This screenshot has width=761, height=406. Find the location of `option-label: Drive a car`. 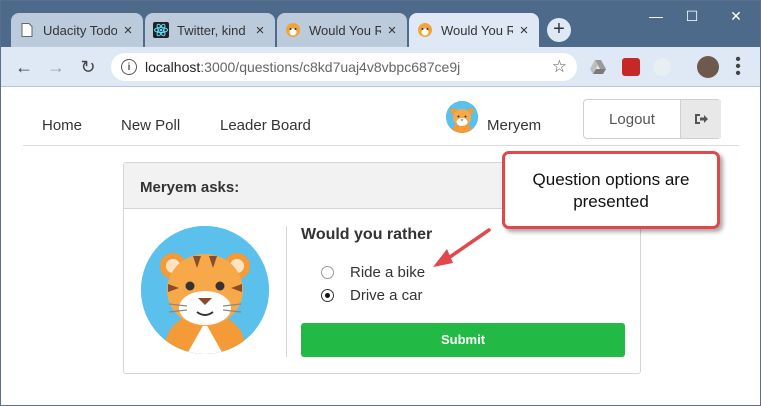

option-label: Drive a car is located at coordinates (386, 295).